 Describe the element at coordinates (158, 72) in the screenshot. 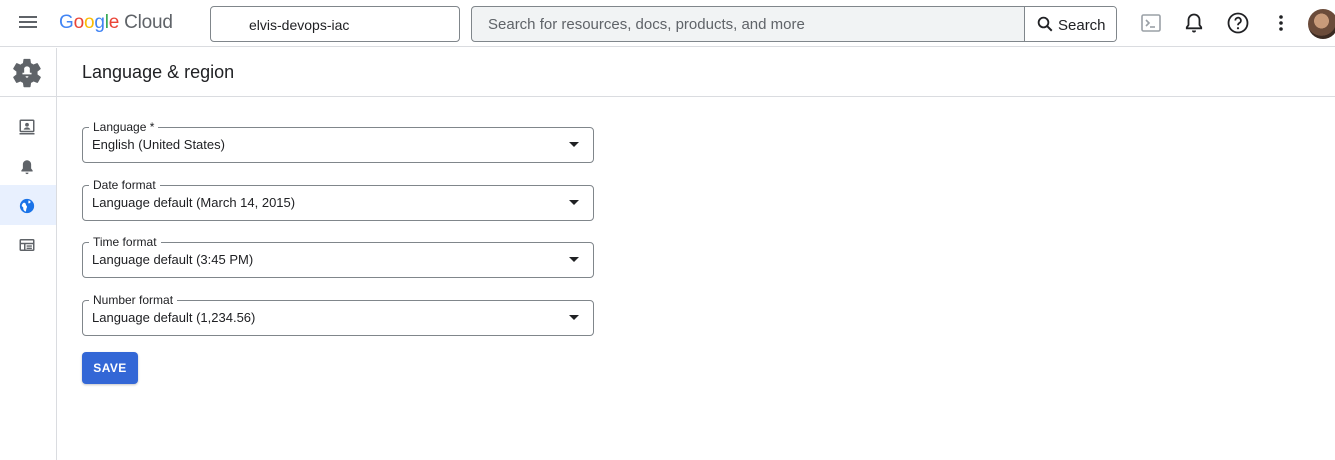

I see `page-title: Language & region` at that location.